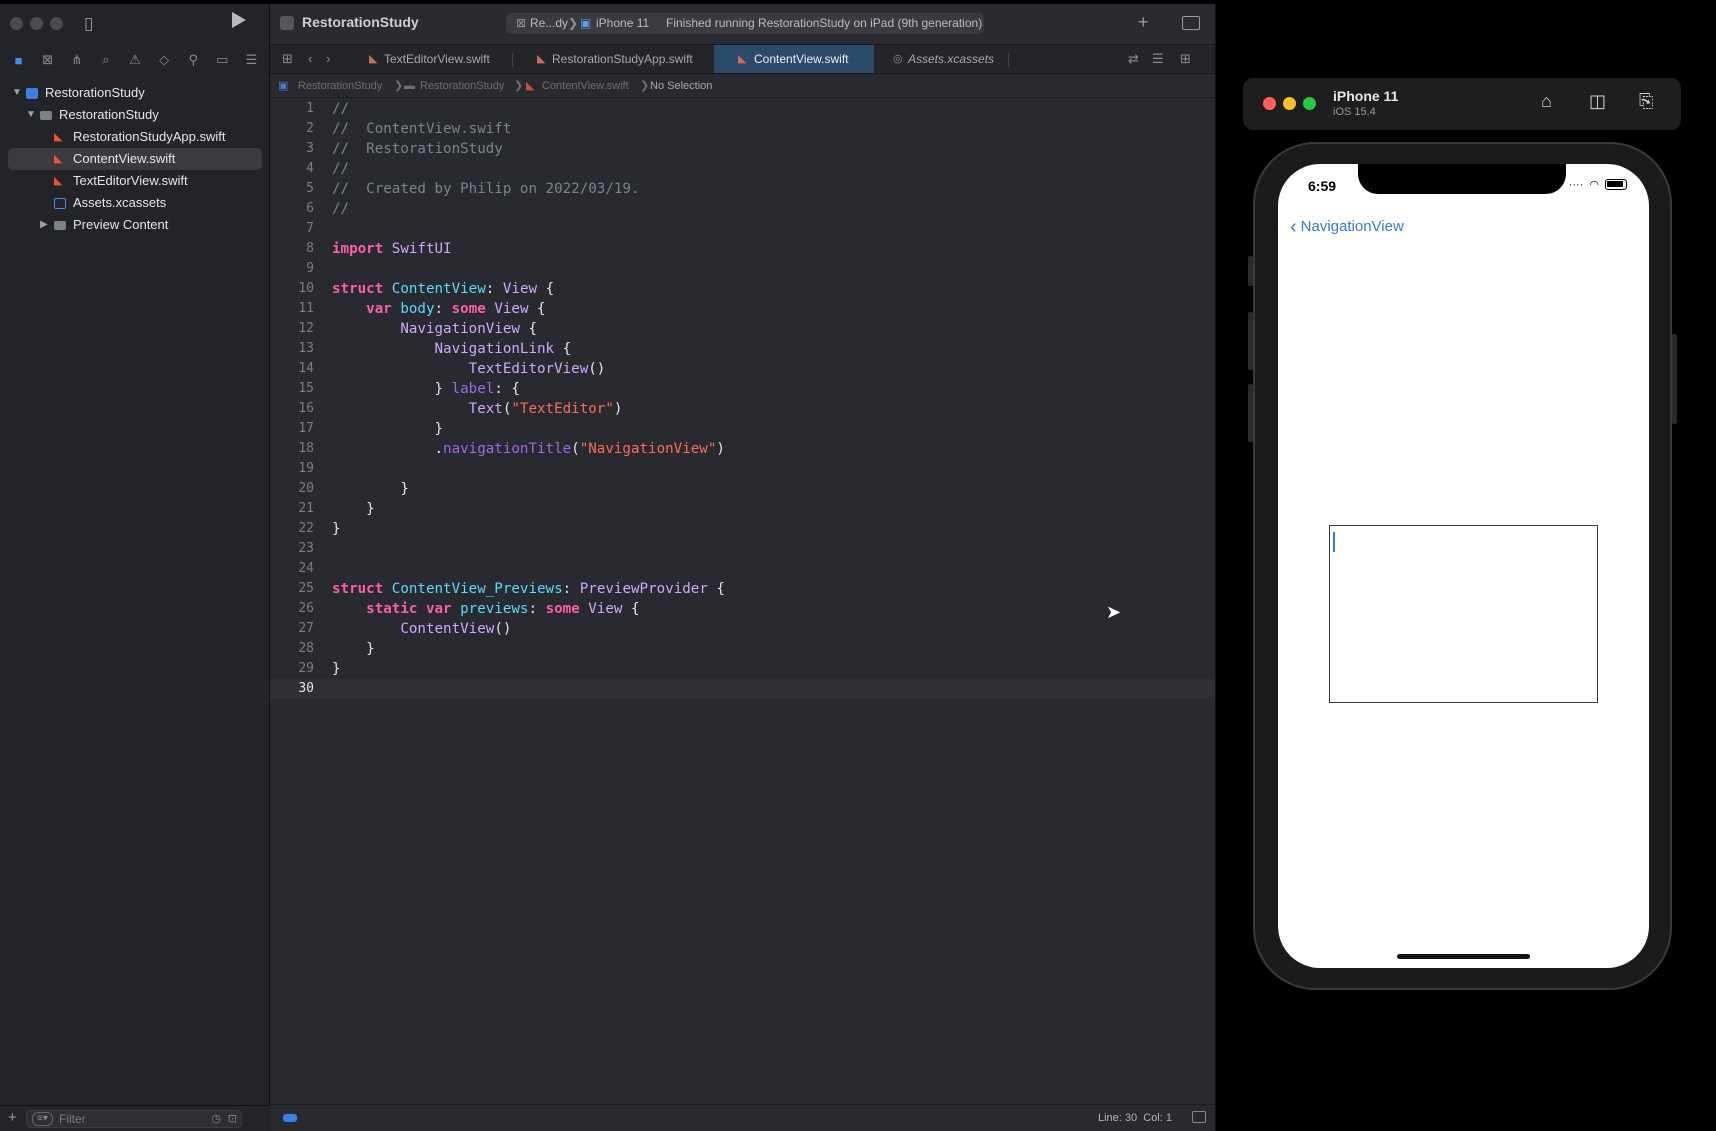 The width and height of the screenshot is (1716, 1131). What do you see at coordinates (742, 149) in the screenshot?
I see `code-line: 3 // RestorationStudy` at bounding box center [742, 149].